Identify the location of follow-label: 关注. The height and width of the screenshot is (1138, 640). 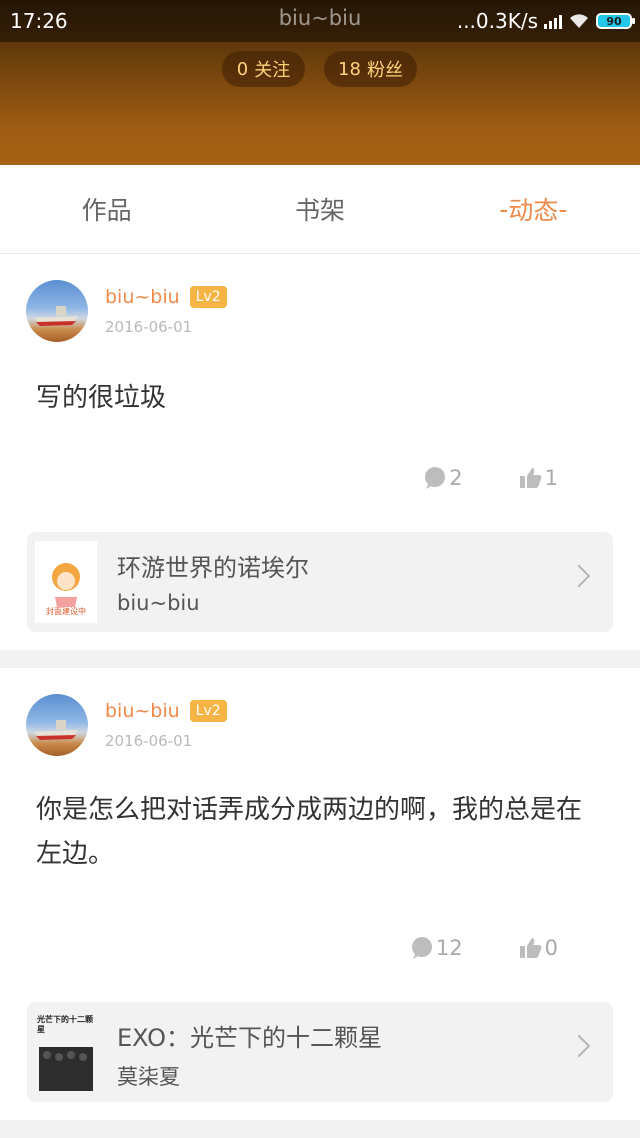
(272, 70).